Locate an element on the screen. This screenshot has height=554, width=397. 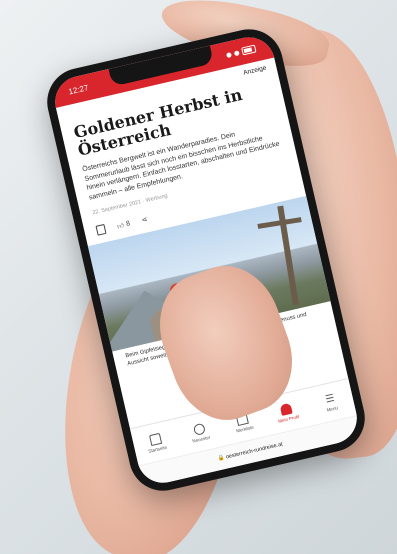
share-button: ⋖ is located at coordinates (145, 220).